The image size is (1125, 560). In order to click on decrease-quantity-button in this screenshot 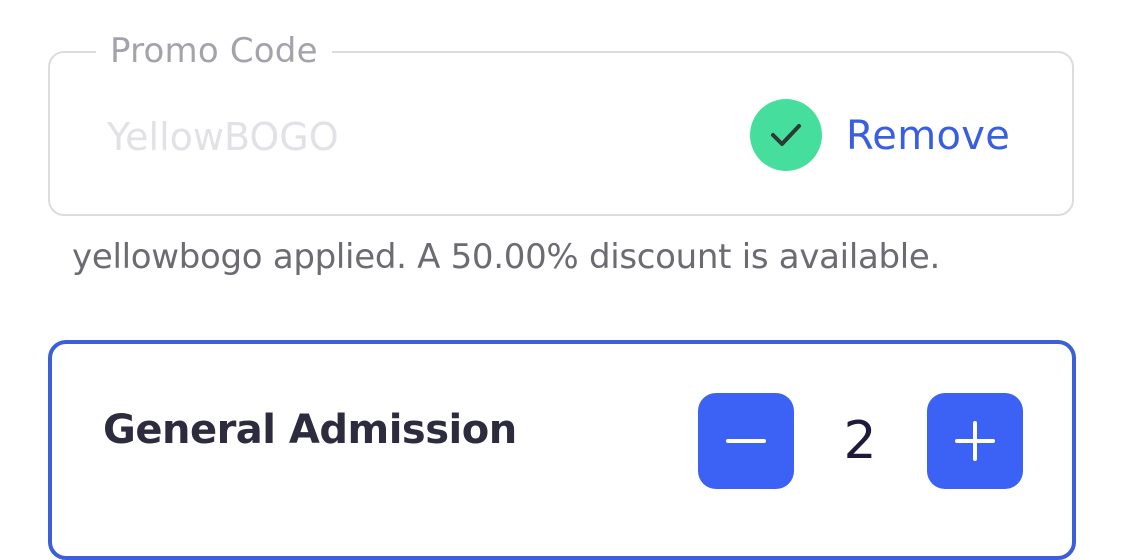, I will do `click(746, 441)`.